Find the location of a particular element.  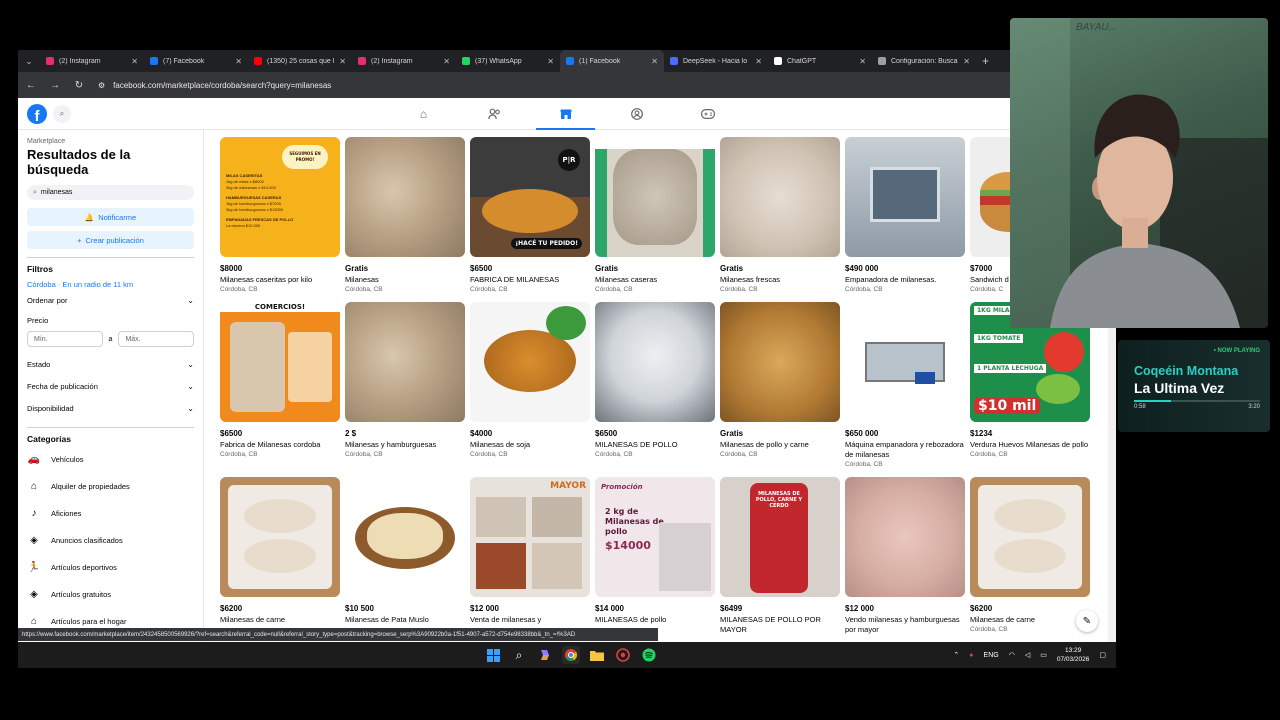

listing-card: Gratis Milanesas Córdoba, CB is located at coordinates (405, 215).